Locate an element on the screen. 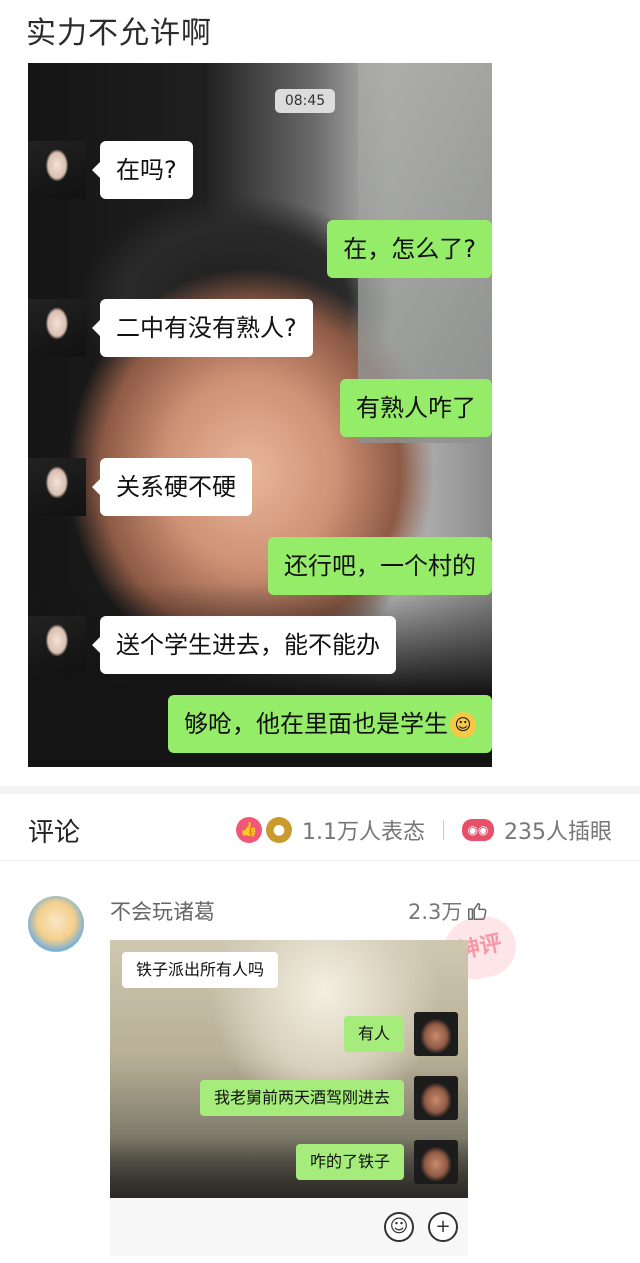 This screenshot has width=640, height=1263. like-reaction-icon: 👍 is located at coordinates (249, 830).